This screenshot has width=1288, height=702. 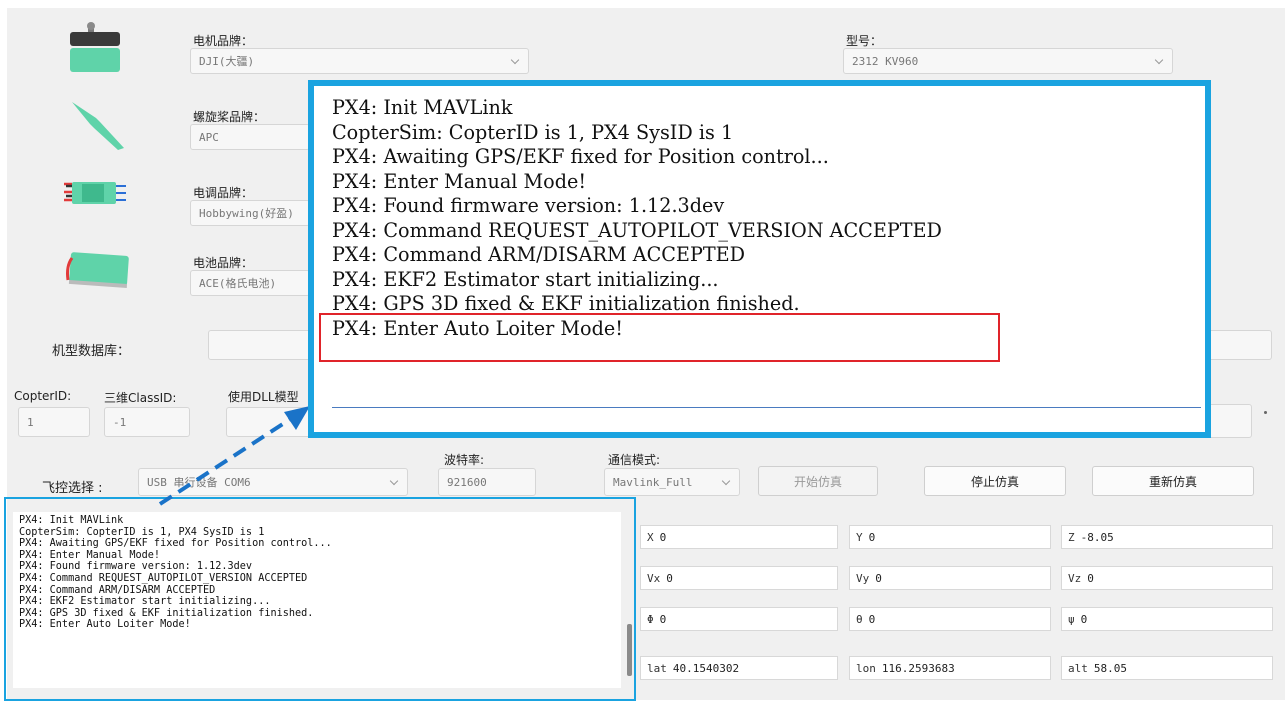 I want to click on state-field-lat: lat 40.1540302, so click(x=739, y=668).